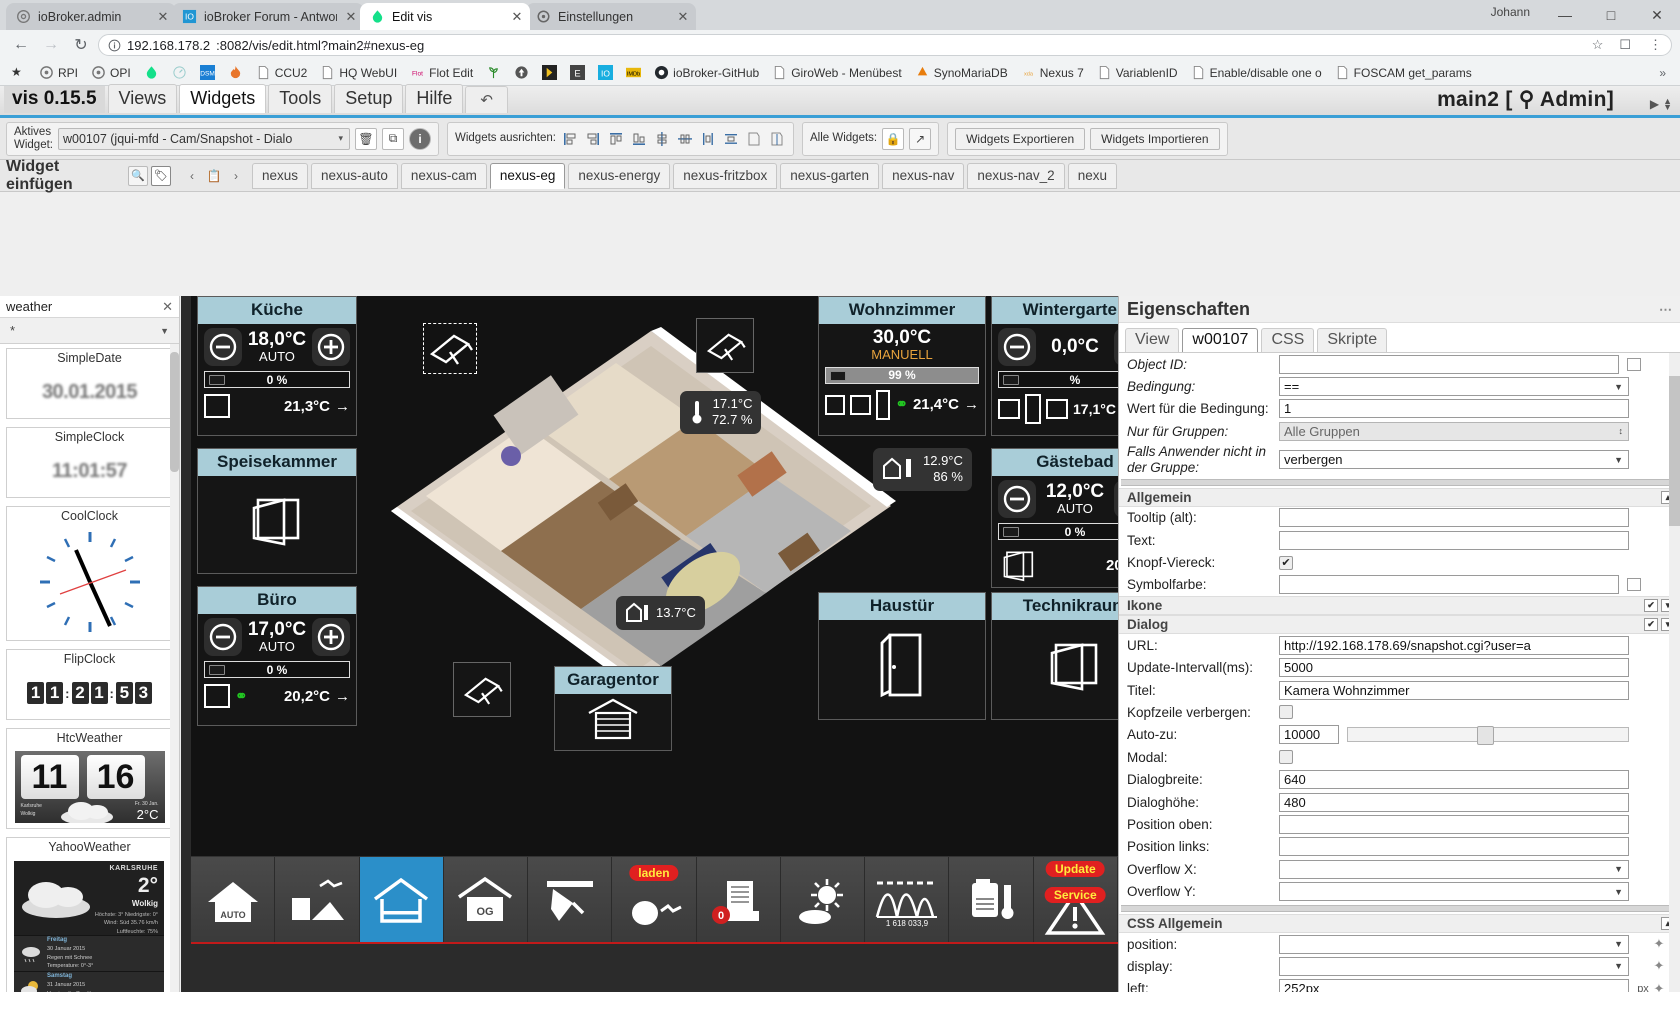 Image resolution: width=1680 pixels, height=1010 pixels. What do you see at coordinates (277, 656) in the screenshot?
I see `room-card-buero: Büro 17,0°C AUTO 0 % ⚭ 20,2°C →` at bounding box center [277, 656].